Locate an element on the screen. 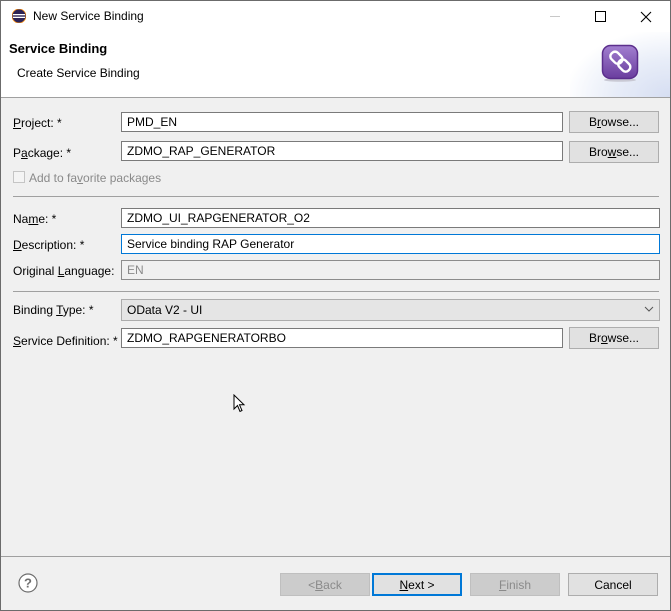 This screenshot has height=611, width=671. name-label: Name: * is located at coordinates (35, 219).